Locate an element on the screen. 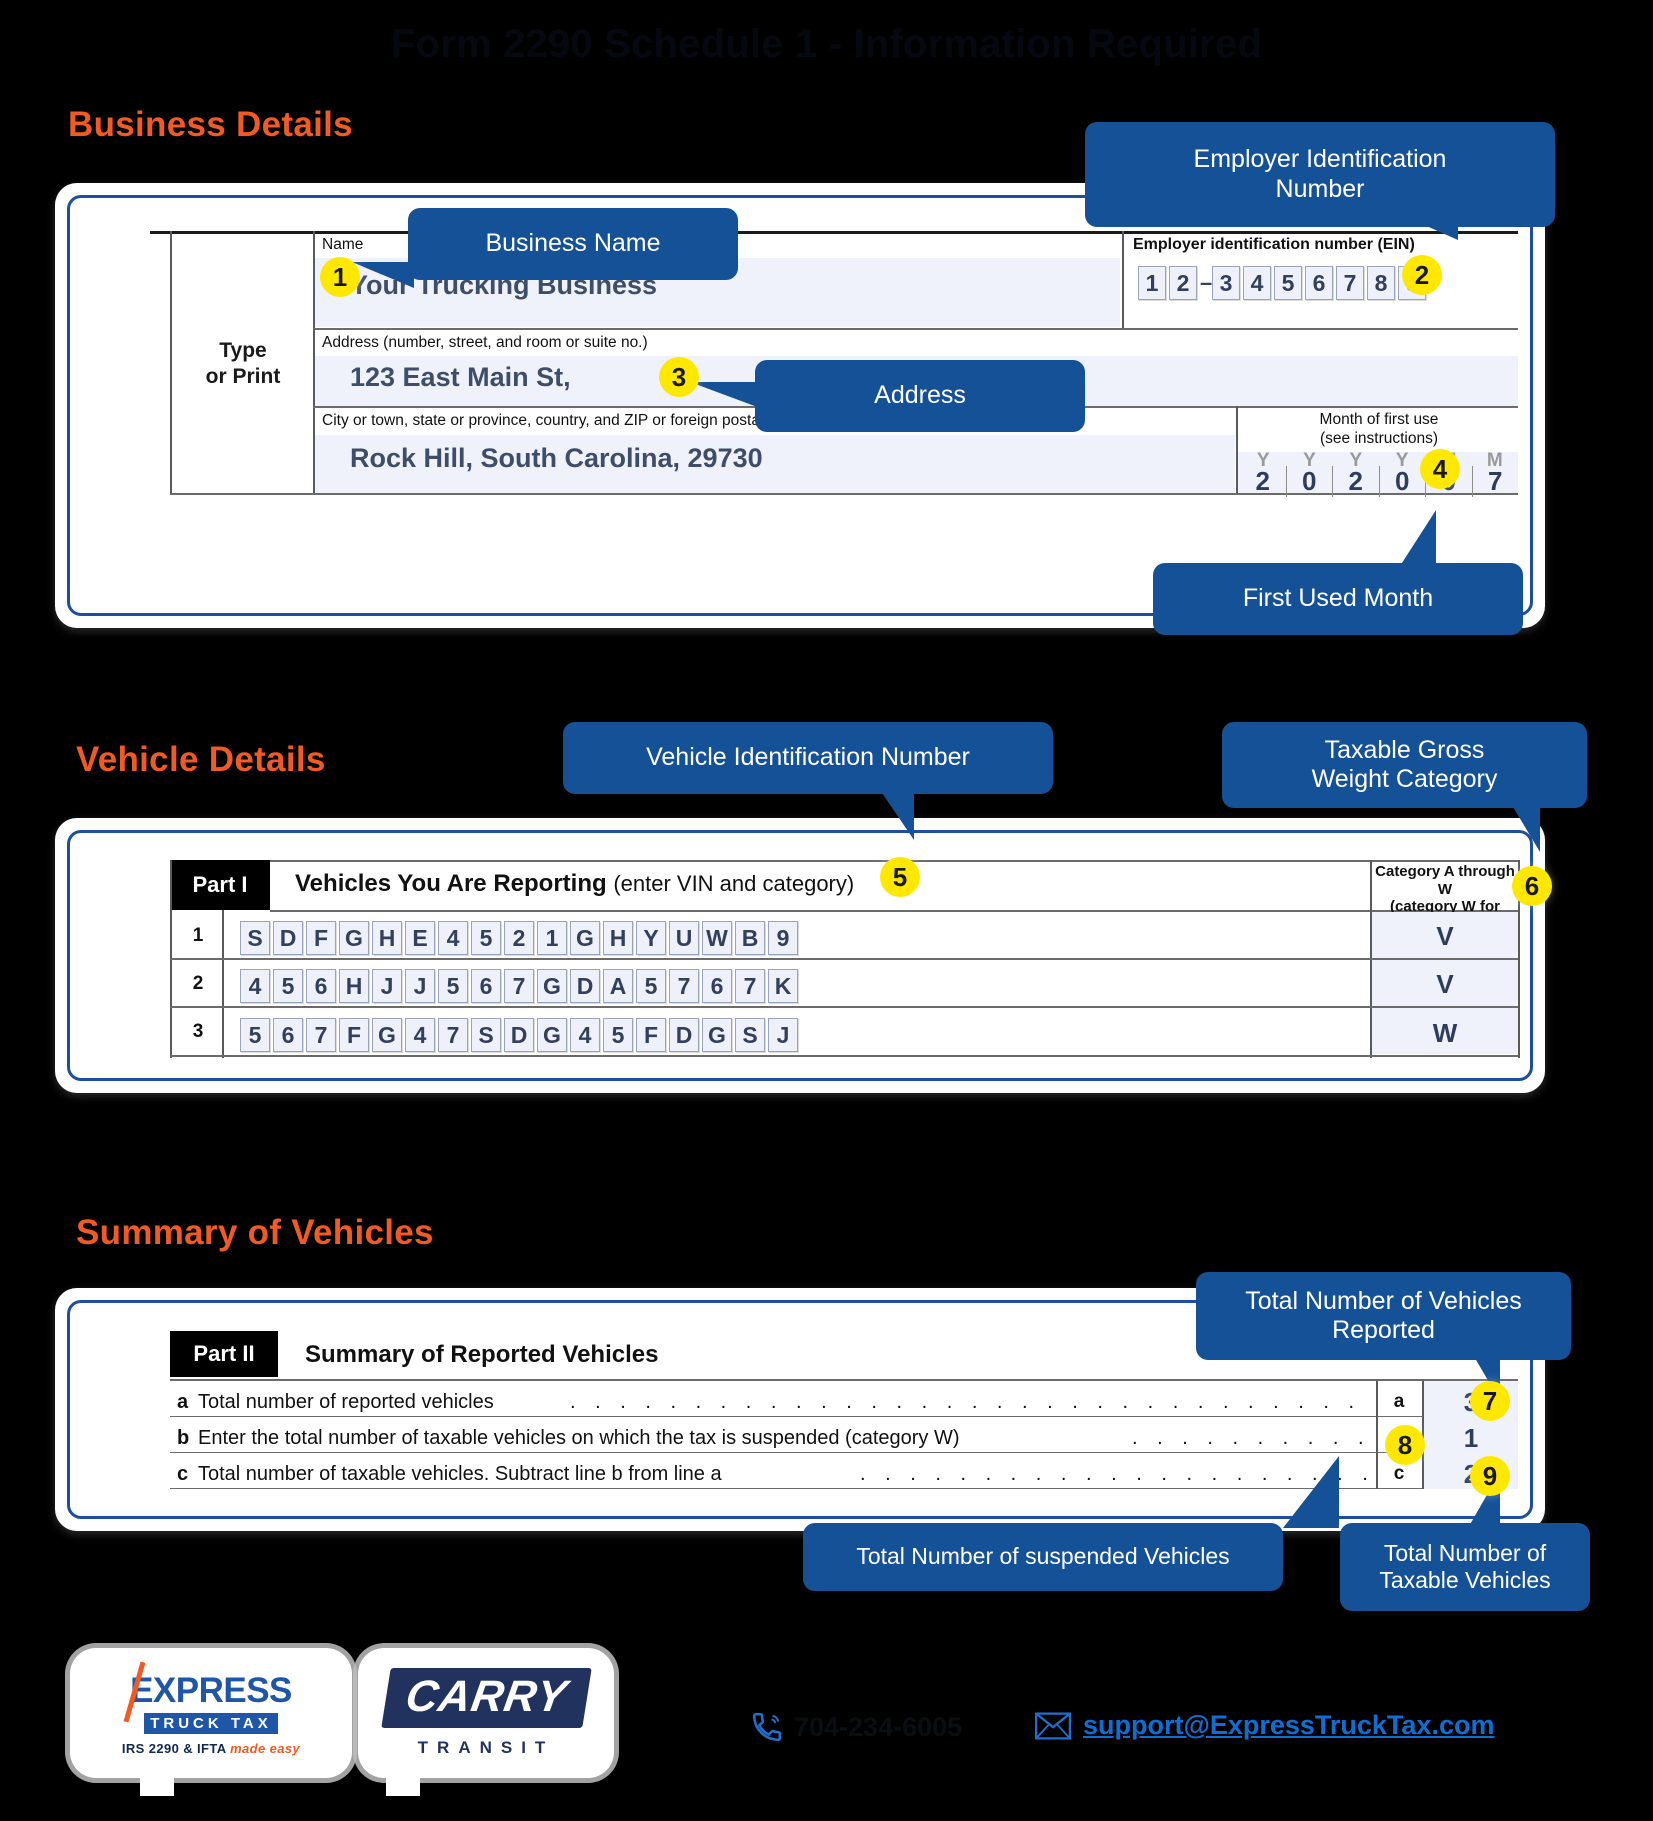 This screenshot has height=1821, width=1653. marker-4: 4 is located at coordinates (1440, 469).